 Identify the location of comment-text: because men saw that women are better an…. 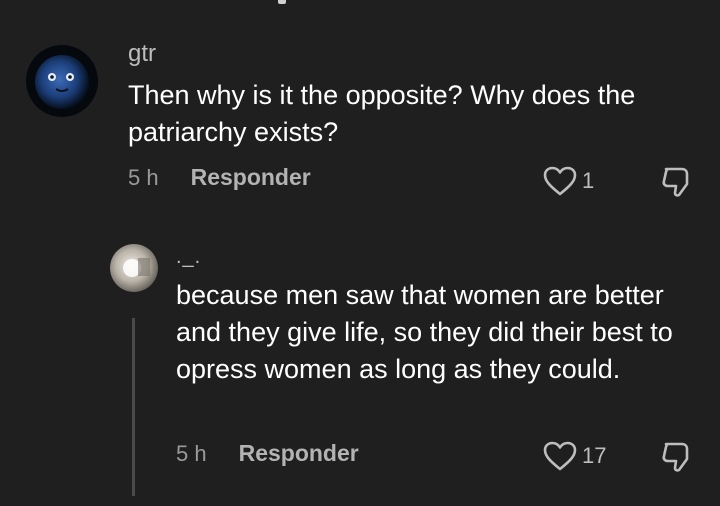
(424, 332).